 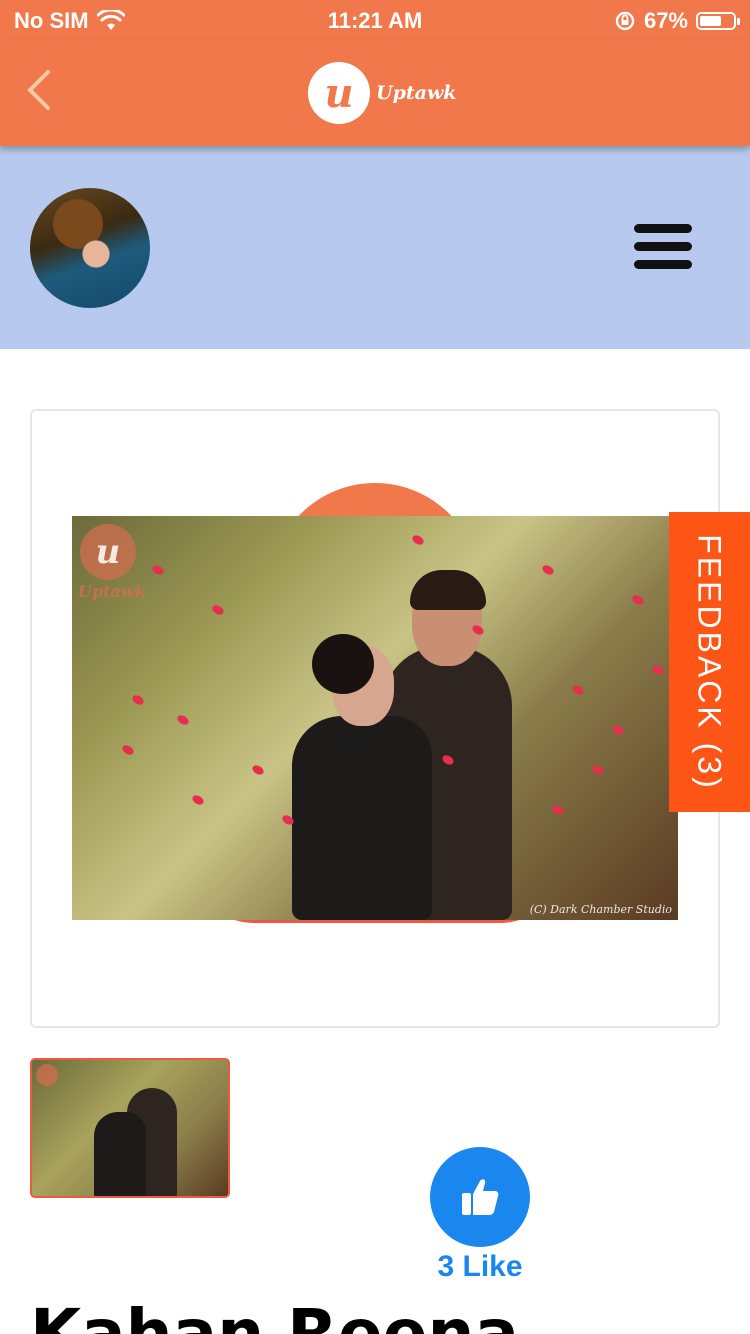 What do you see at coordinates (90, 248) in the screenshot?
I see `avatar` at bounding box center [90, 248].